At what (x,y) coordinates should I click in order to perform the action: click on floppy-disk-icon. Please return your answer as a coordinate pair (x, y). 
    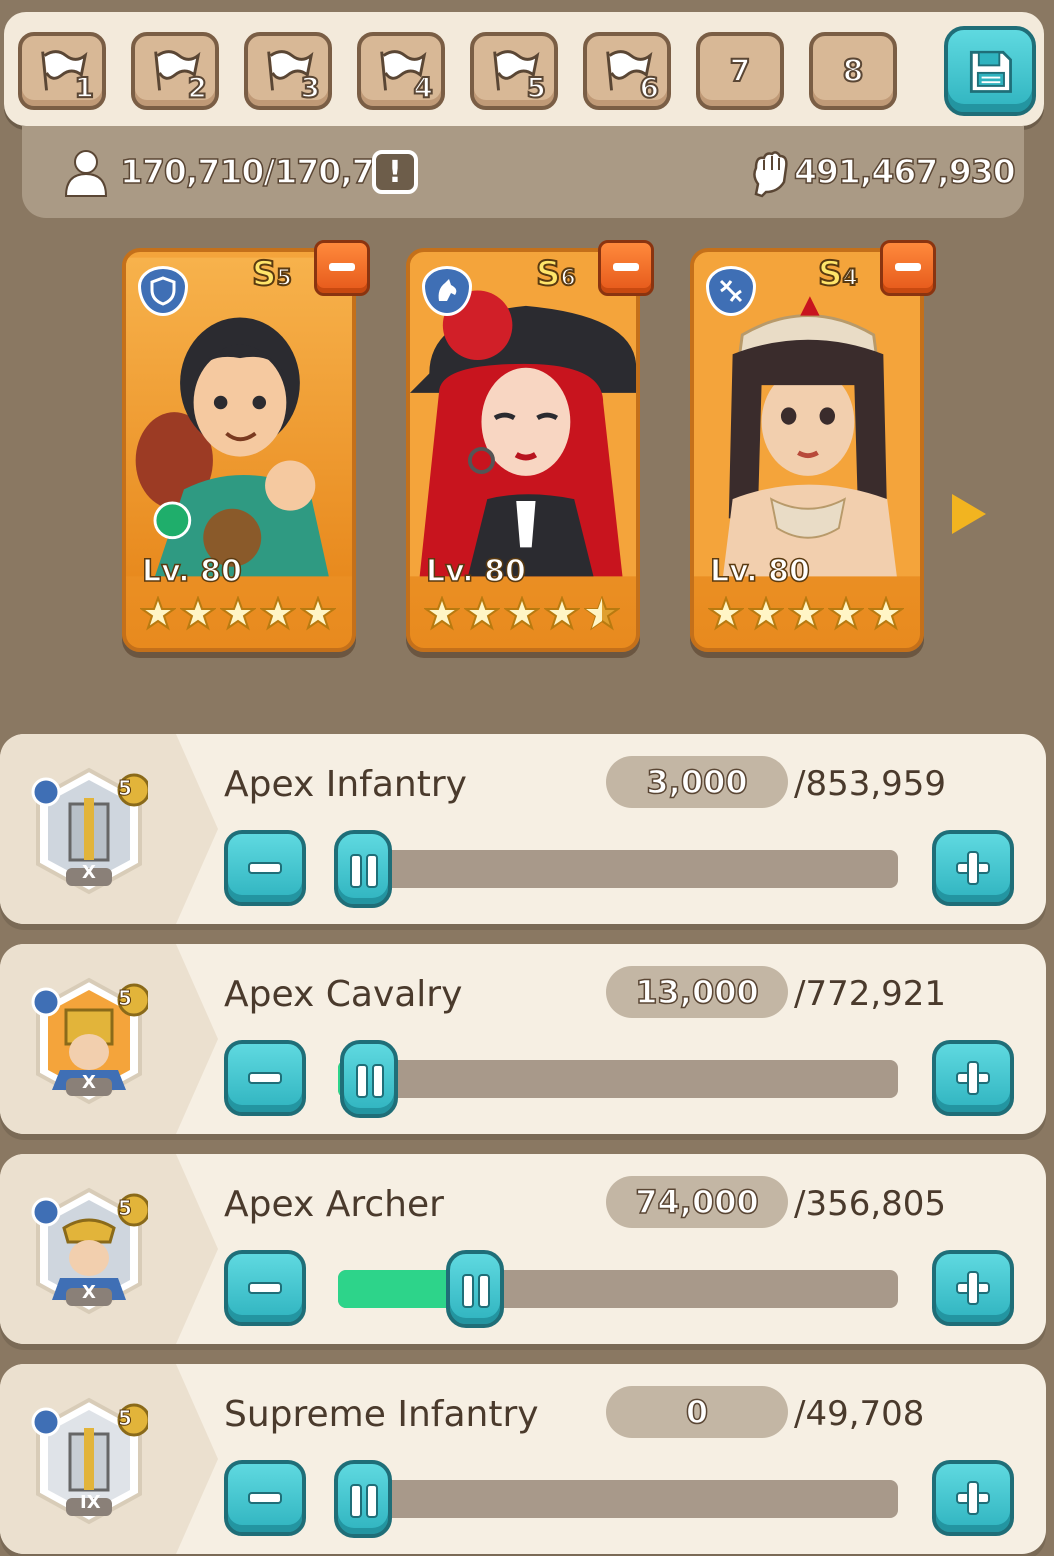
    Looking at the image, I should click on (990, 71).